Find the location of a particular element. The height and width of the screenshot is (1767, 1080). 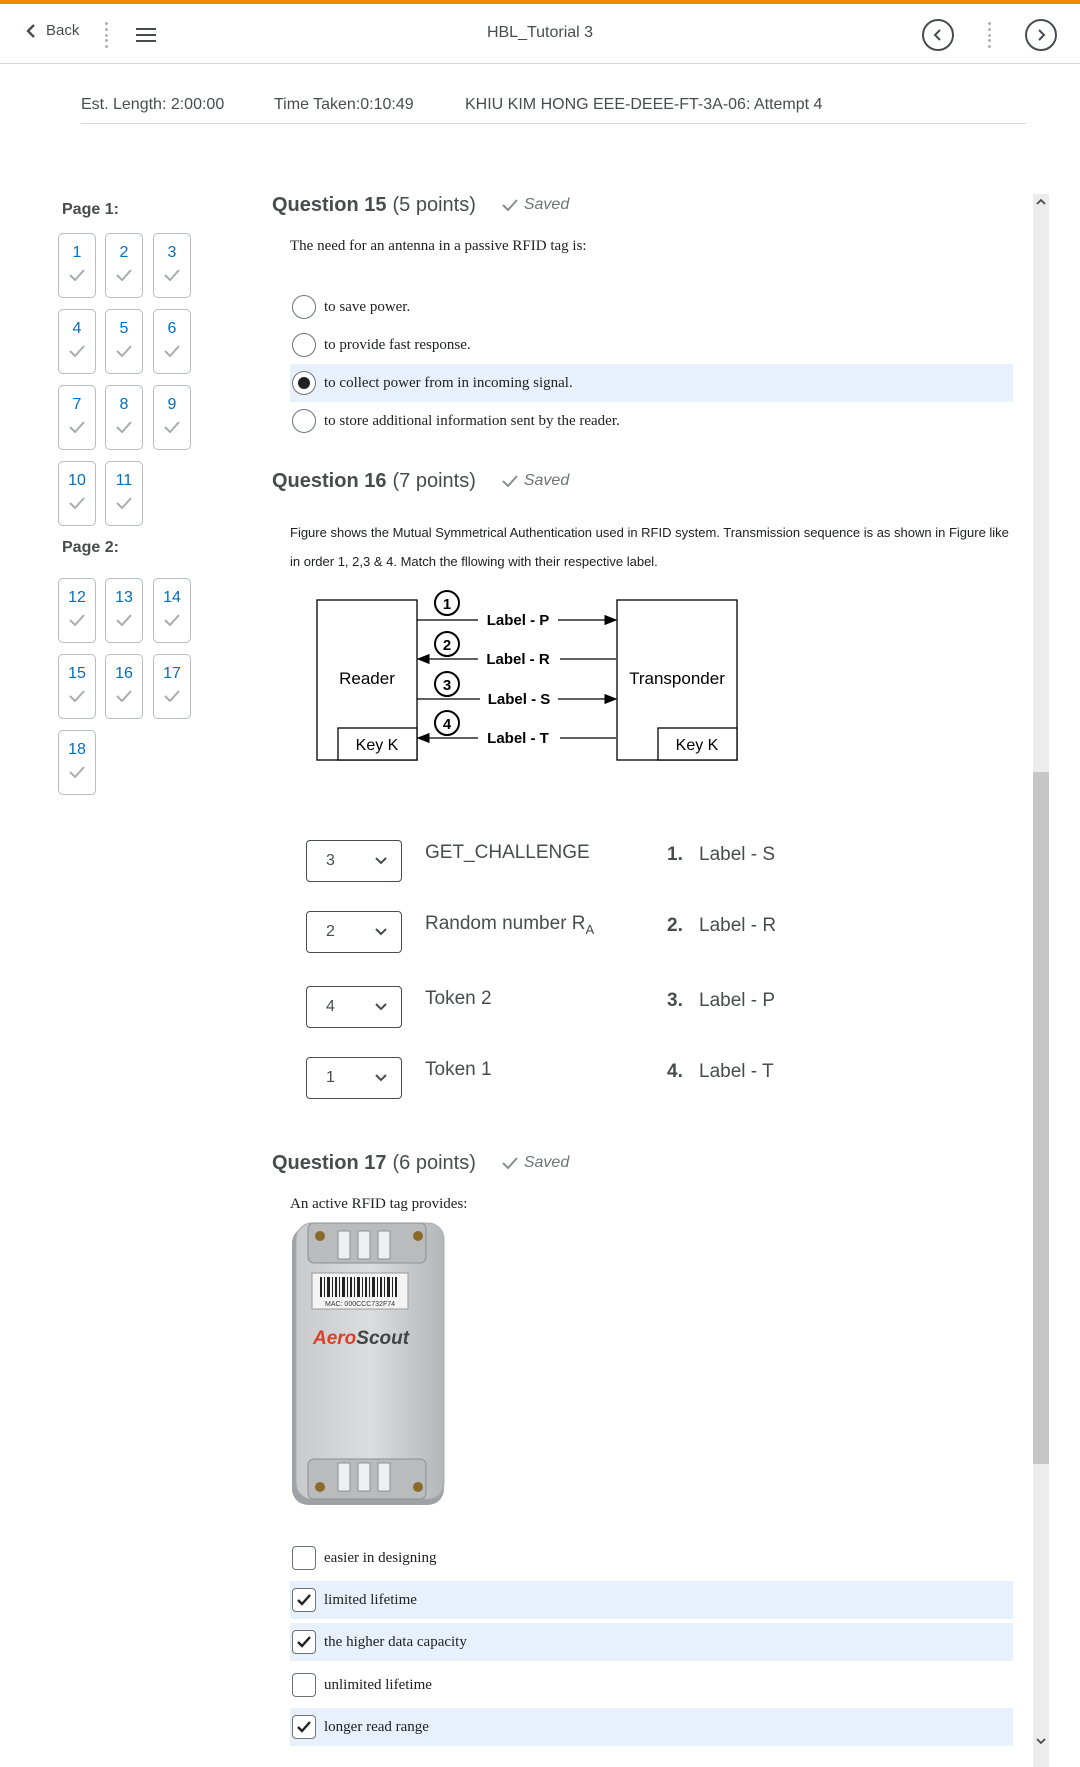

reader-key-label: Key K is located at coordinates (377, 745).